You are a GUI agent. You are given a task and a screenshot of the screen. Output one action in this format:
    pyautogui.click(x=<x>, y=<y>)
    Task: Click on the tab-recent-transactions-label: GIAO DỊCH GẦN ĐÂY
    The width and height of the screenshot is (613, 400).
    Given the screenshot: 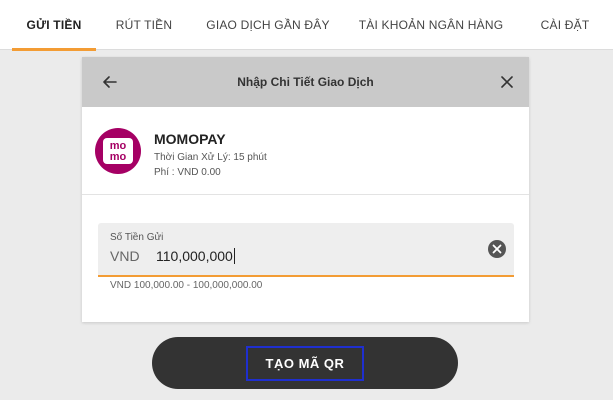 What is the action you would take?
    pyautogui.click(x=268, y=25)
    